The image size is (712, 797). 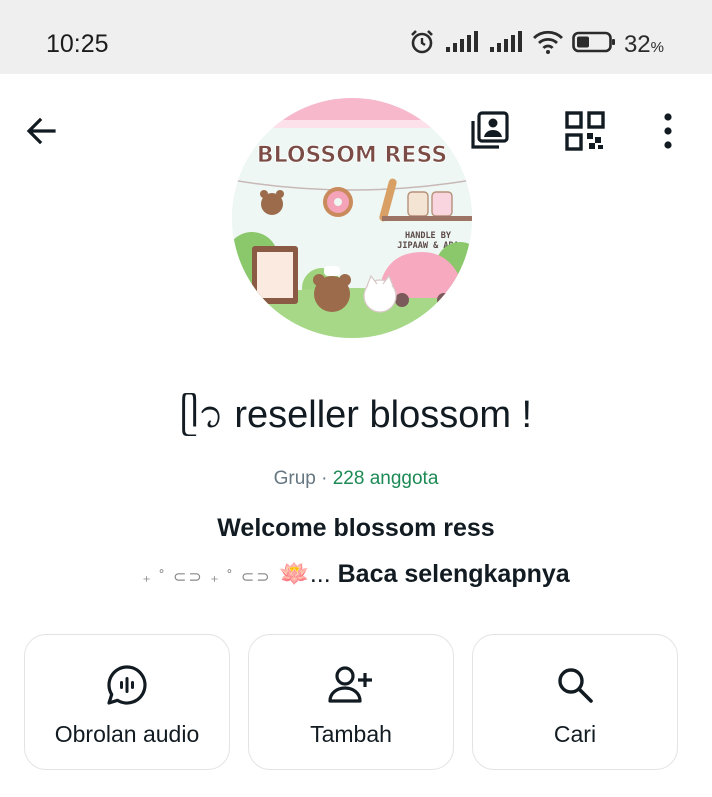 What do you see at coordinates (356, 37) in the screenshot?
I see `status-bar: 10:25 32%` at bounding box center [356, 37].